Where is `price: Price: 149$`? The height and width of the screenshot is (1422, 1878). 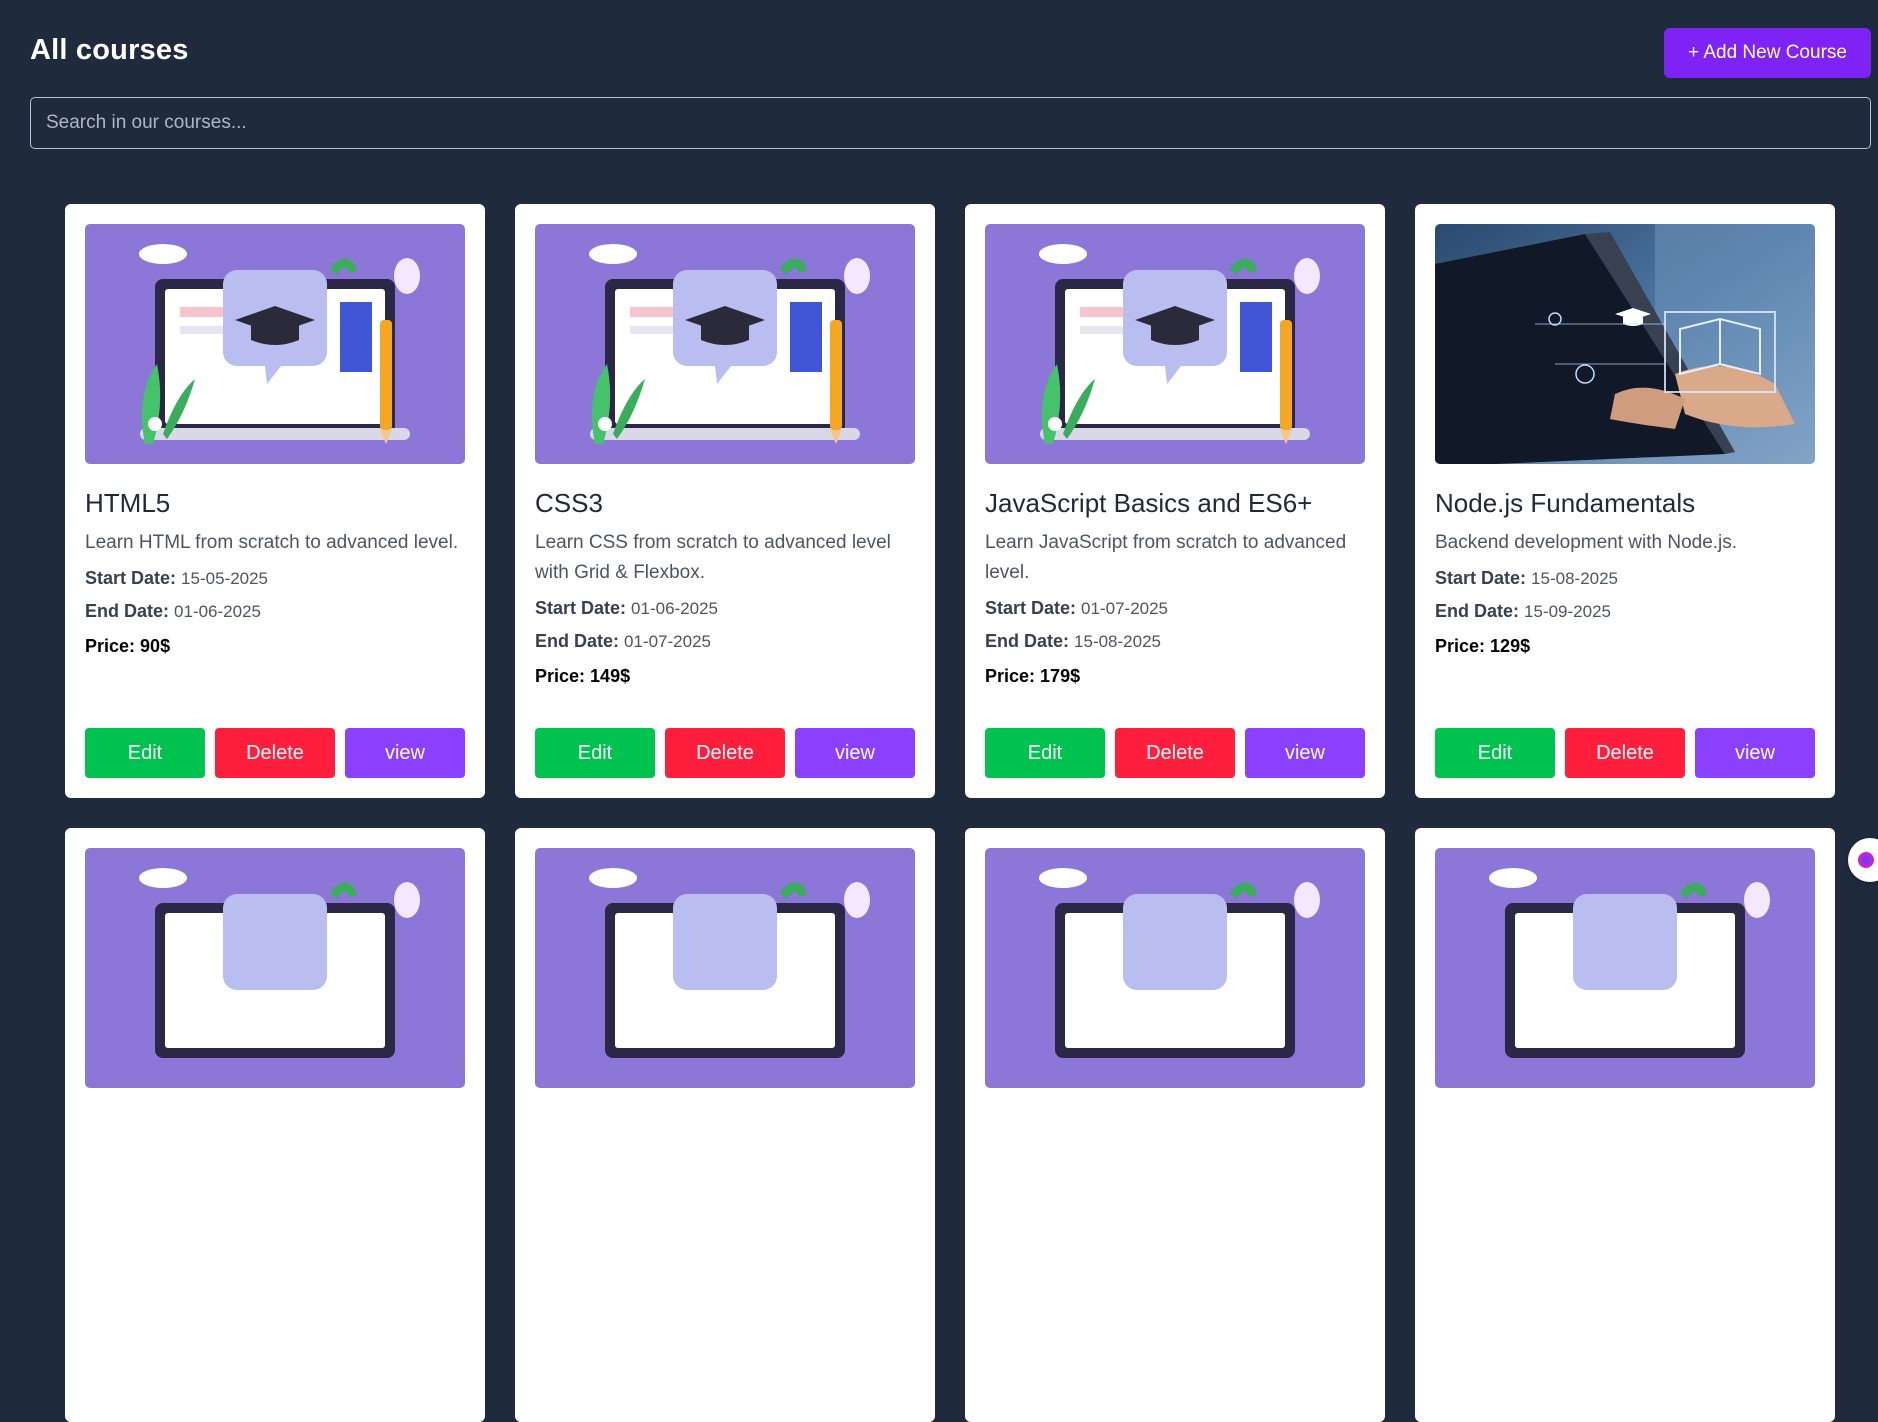 price: Price: 149$ is located at coordinates (725, 676).